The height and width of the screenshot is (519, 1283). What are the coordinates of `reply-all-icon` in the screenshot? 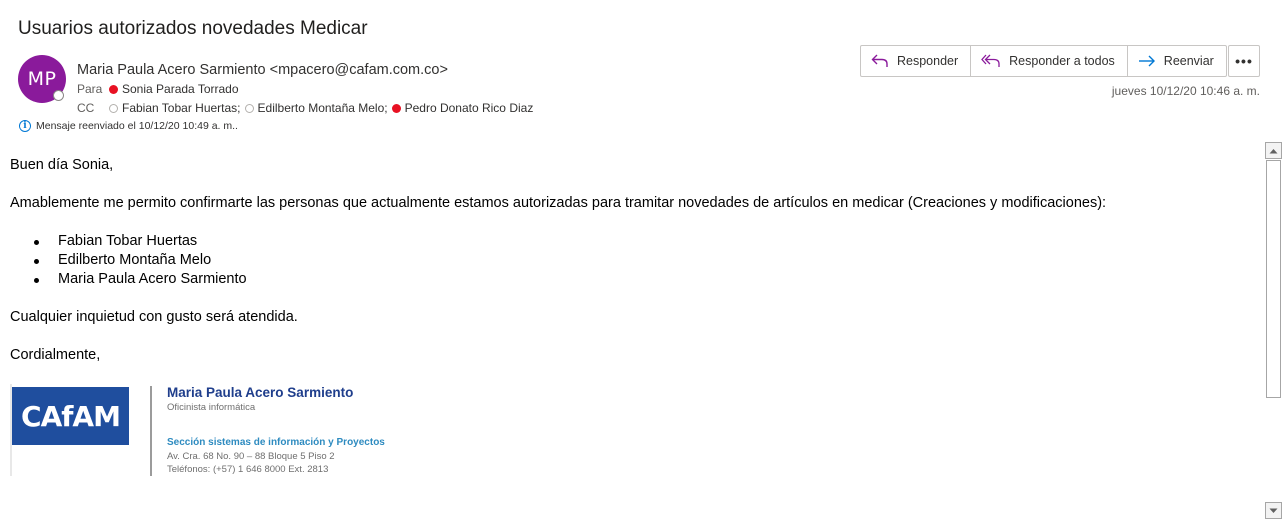 It's located at (990, 60).